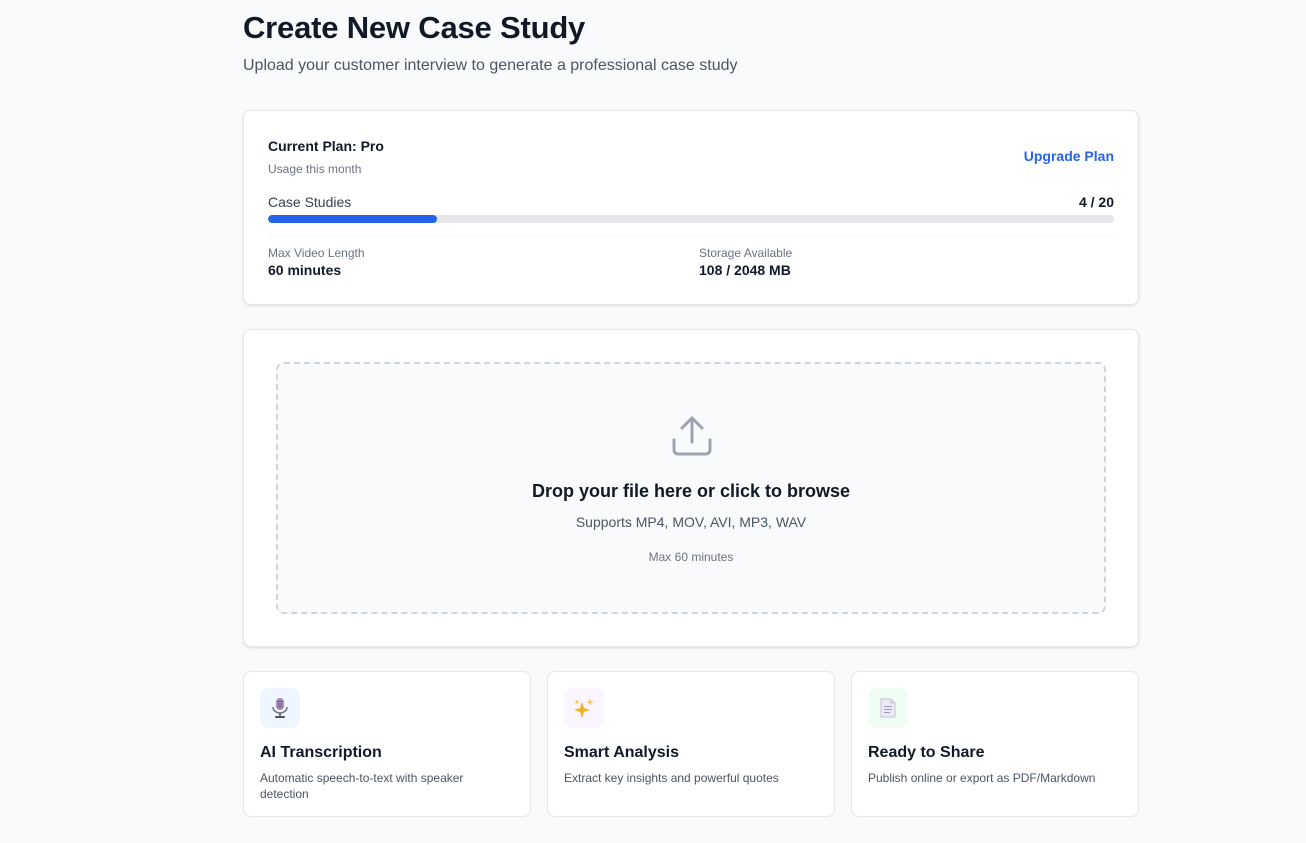 This screenshot has height=843, width=1306. Describe the element at coordinates (1069, 156) in the screenshot. I see `upgrade-plan-link: Upgrade Plan` at that location.